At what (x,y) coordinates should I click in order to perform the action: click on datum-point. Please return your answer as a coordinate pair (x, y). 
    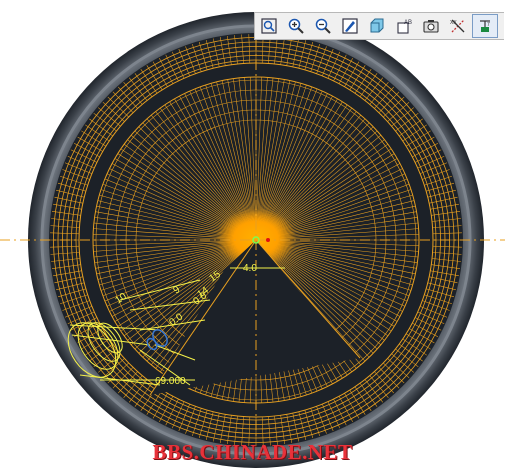
    Looking at the image, I should click on (268, 240).